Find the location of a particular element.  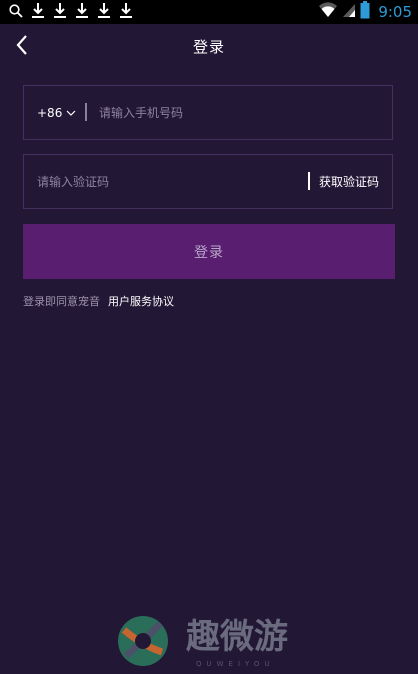

watermark: 趣微游 QUWEIYOU is located at coordinates (212, 641).